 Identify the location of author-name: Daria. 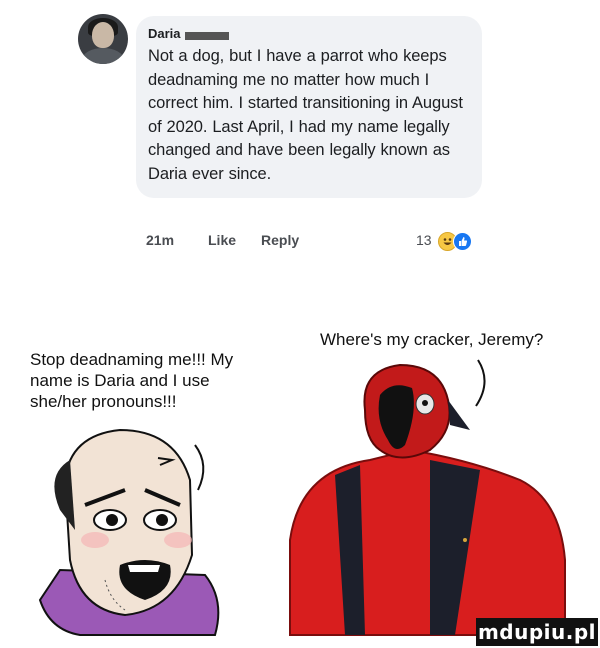
(164, 33).